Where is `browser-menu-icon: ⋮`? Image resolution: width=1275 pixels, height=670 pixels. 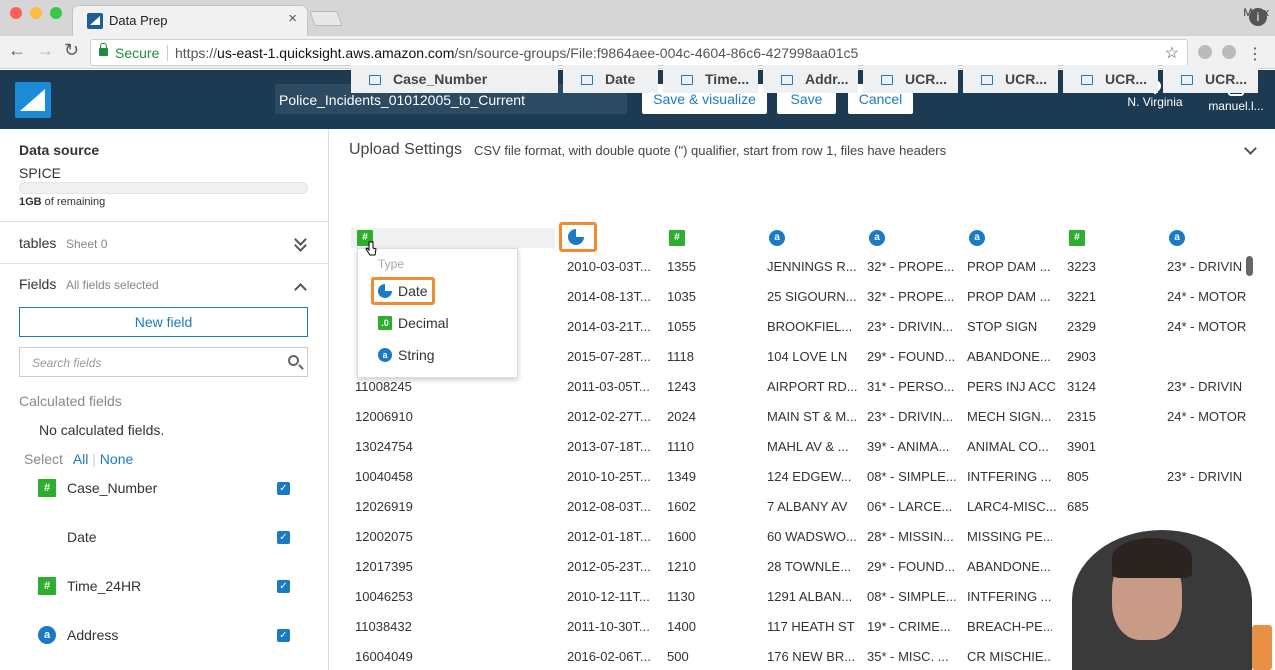
browser-menu-icon: ⋮ is located at coordinates (1255, 54).